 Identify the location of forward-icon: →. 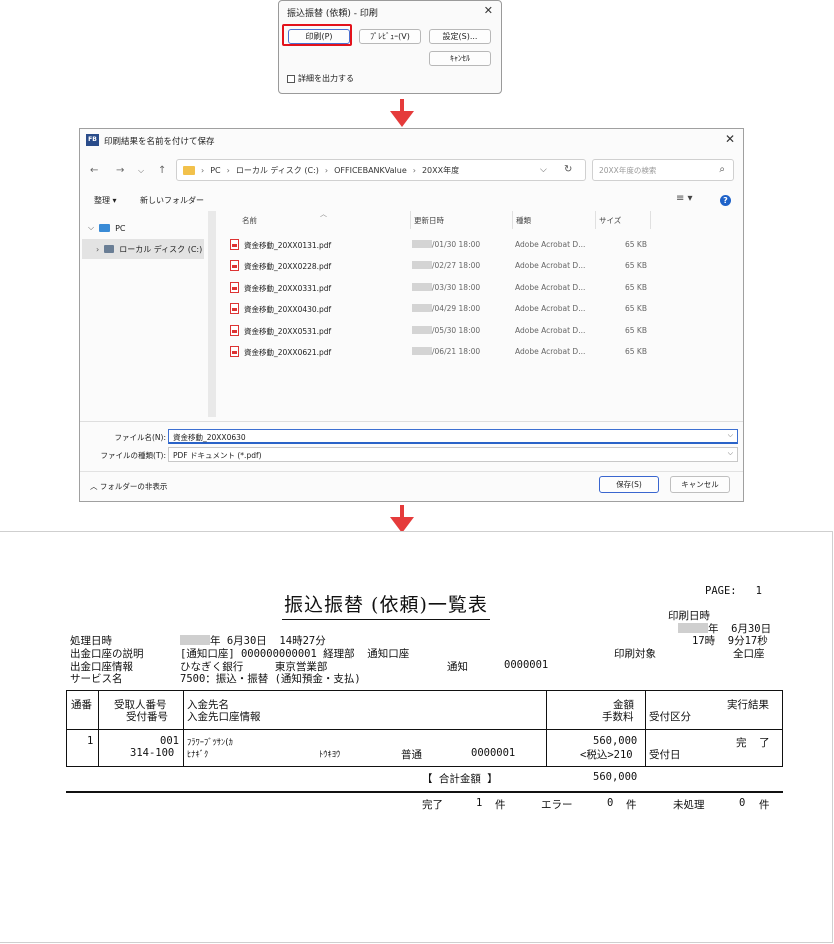
(120, 170).